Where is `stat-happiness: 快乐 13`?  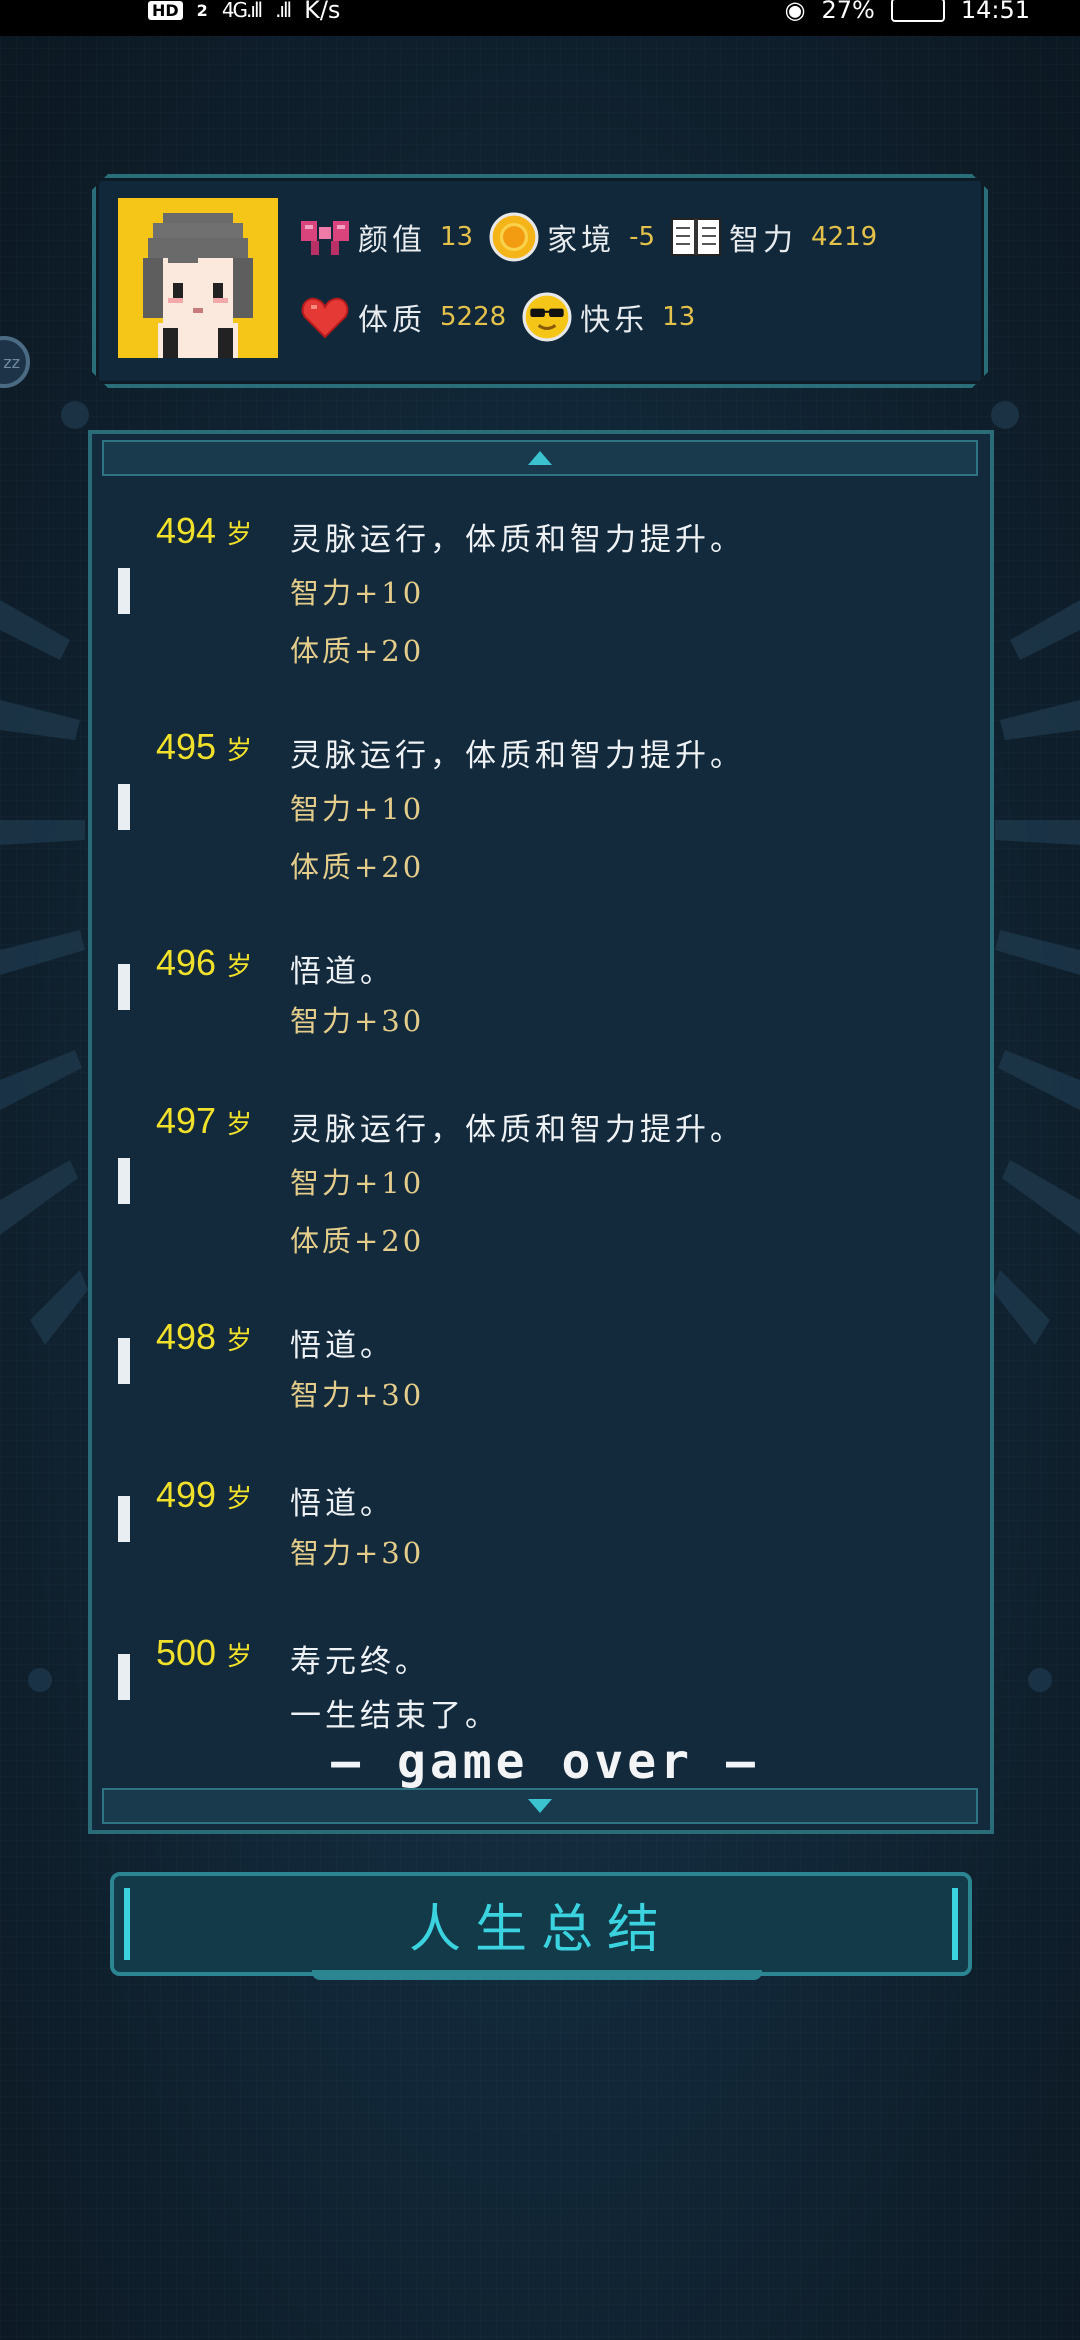
stat-happiness: 快乐 13 is located at coordinates (607, 317).